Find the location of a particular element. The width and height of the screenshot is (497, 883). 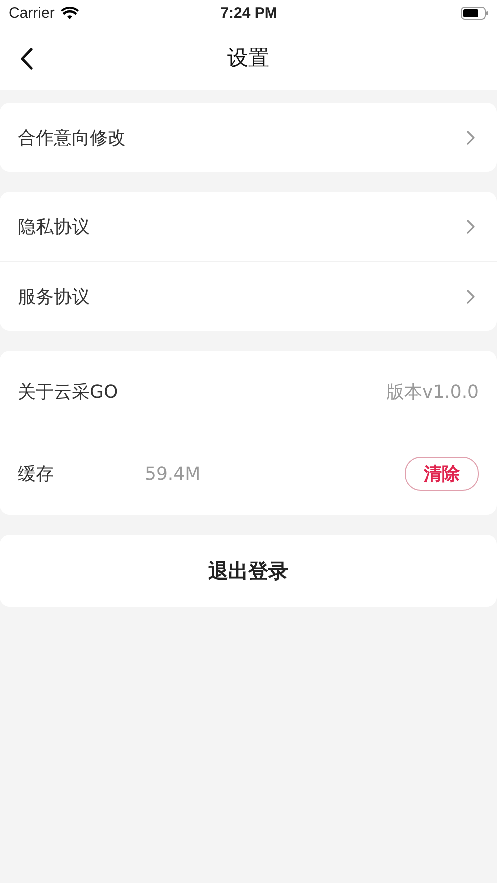

status-time: 7:24 PM is located at coordinates (249, 13).